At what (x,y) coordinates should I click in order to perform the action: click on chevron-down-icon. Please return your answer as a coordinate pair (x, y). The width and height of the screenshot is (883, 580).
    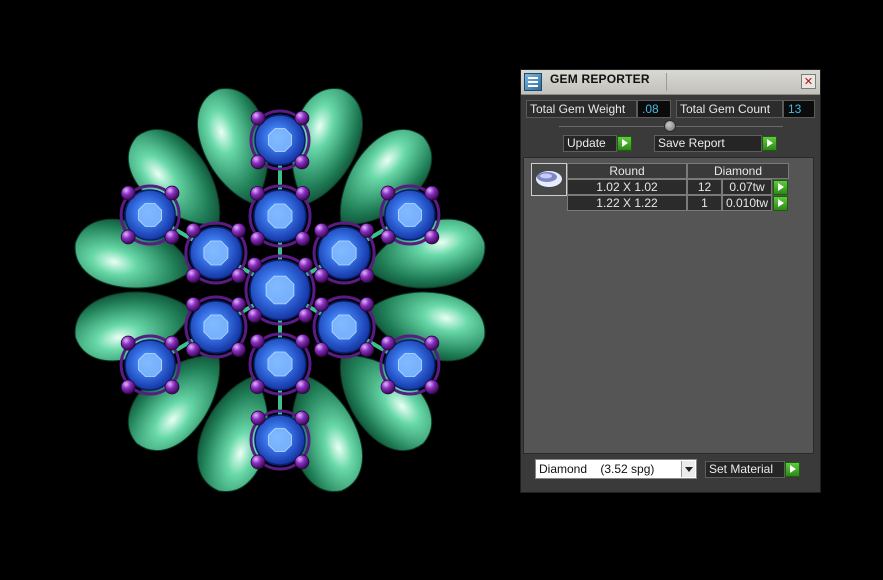
    Looking at the image, I should click on (688, 469).